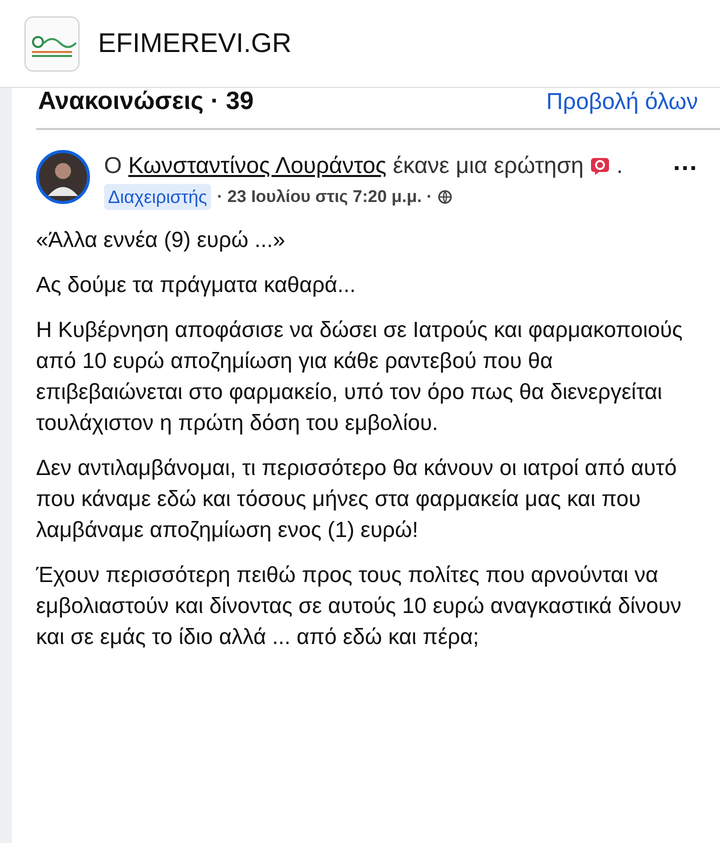 Image resolution: width=720 pixels, height=843 pixels. What do you see at coordinates (63, 177) in the screenshot?
I see `avatar` at bounding box center [63, 177].